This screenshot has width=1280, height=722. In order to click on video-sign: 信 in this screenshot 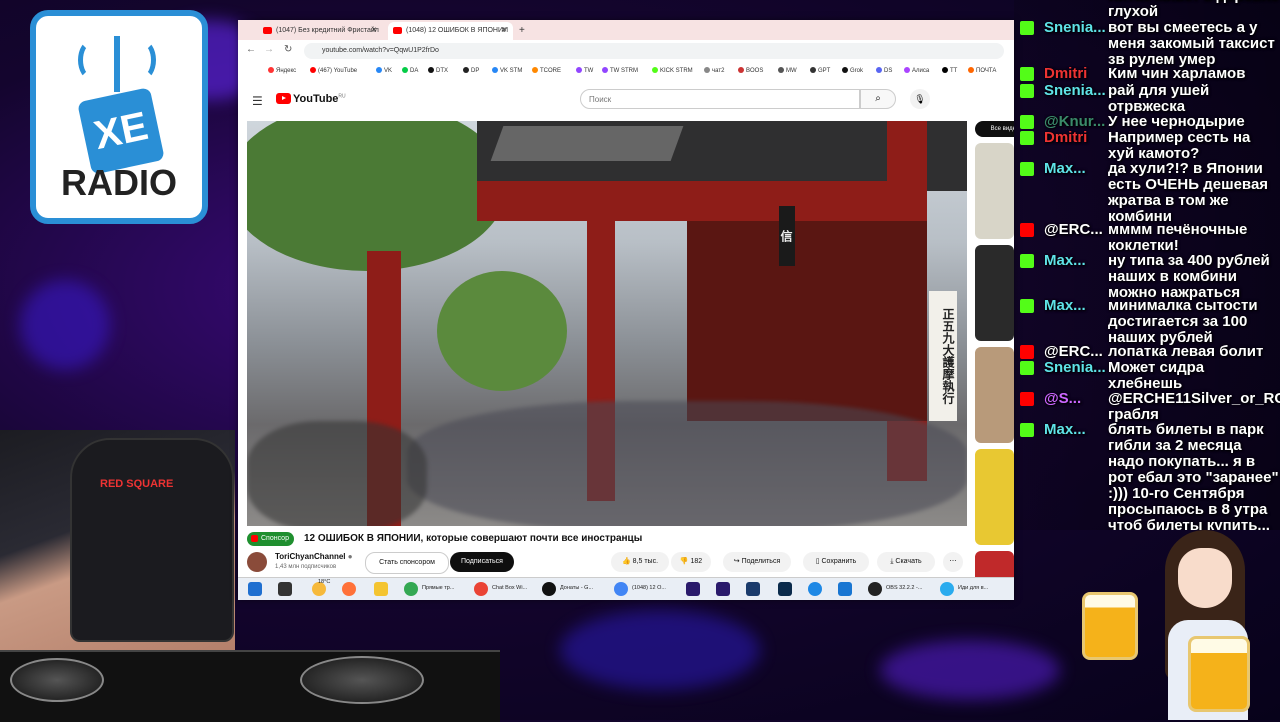, I will do `click(787, 236)`.